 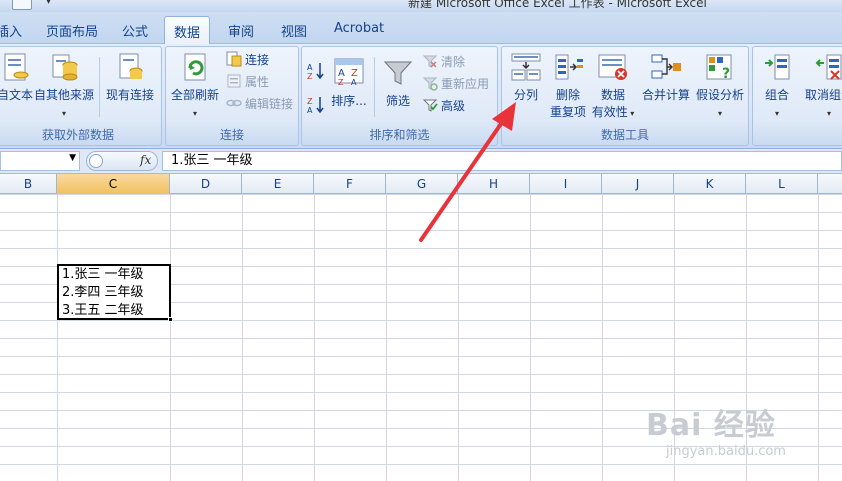 What do you see at coordinates (397, 101) in the screenshot?
I see `filter-label: 筛选` at bounding box center [397, 101].